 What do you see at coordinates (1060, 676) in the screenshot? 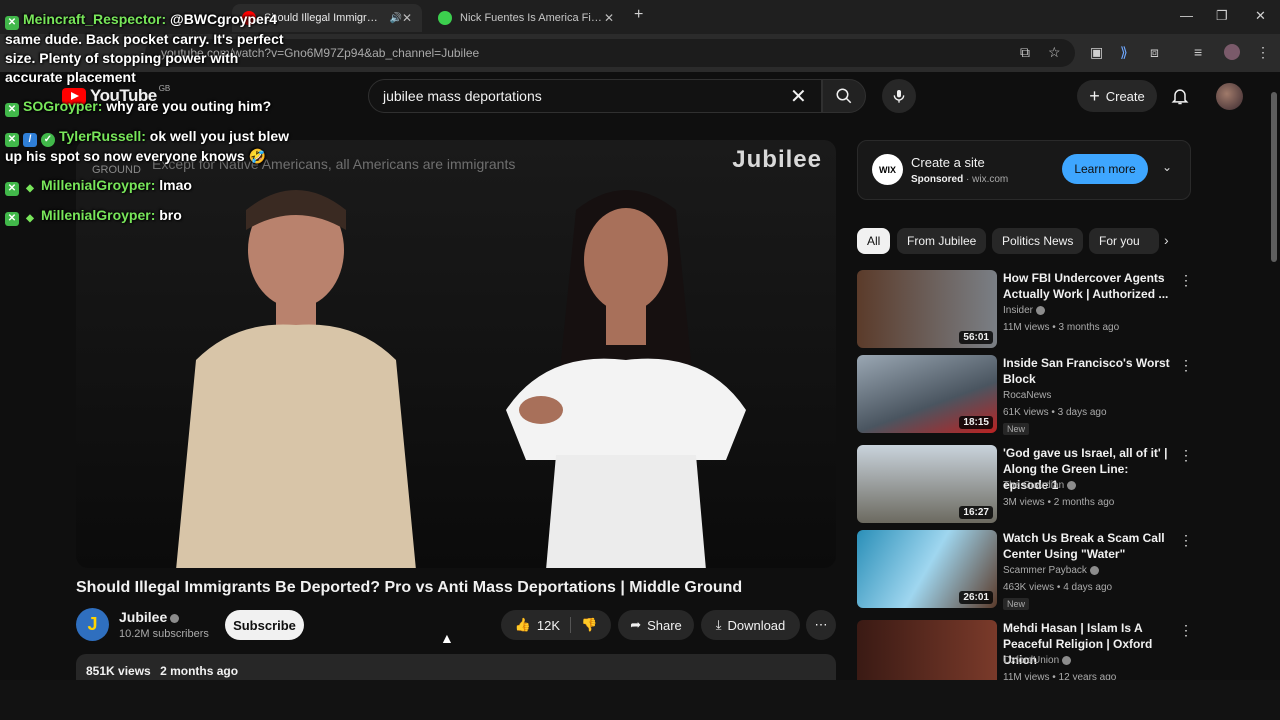
I see `recommendation-meta: 11M views • 12 years ago` at bounding box center [1060, 676].